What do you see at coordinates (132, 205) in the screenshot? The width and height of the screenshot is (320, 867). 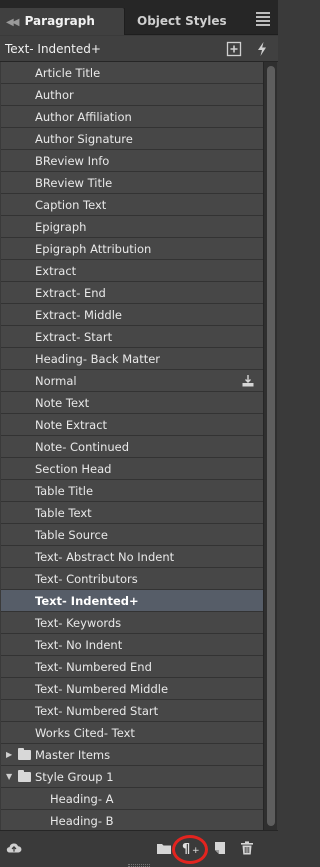 I see `style-item: Caption Text` at bounding box center [132, 205].